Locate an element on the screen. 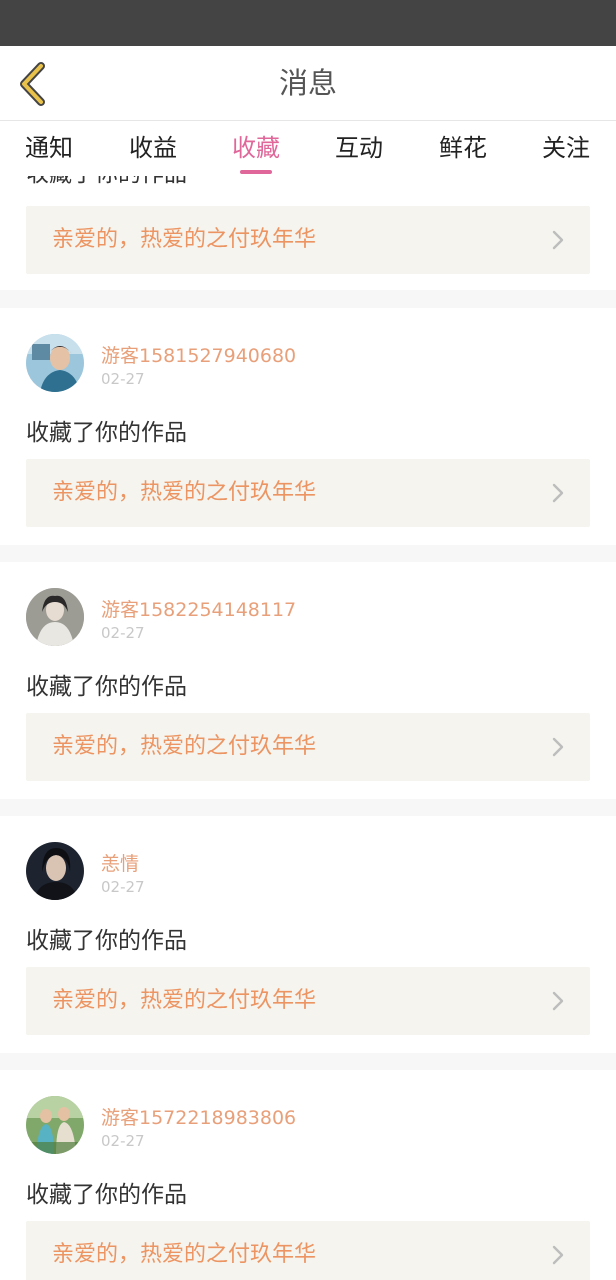 The width and height of the screenshot is (616, 1280). tab-favorites-label: 收藏 is located at coordinates (256, 148).